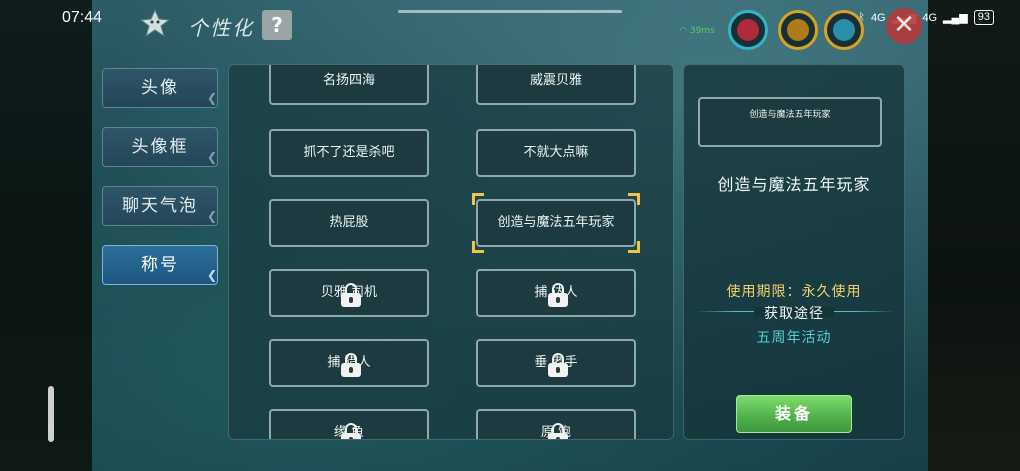  I want to click on status-icons: ᛒ 4G ▂▄▆ 4G ▂▄▆ 93, so click(926, 17).